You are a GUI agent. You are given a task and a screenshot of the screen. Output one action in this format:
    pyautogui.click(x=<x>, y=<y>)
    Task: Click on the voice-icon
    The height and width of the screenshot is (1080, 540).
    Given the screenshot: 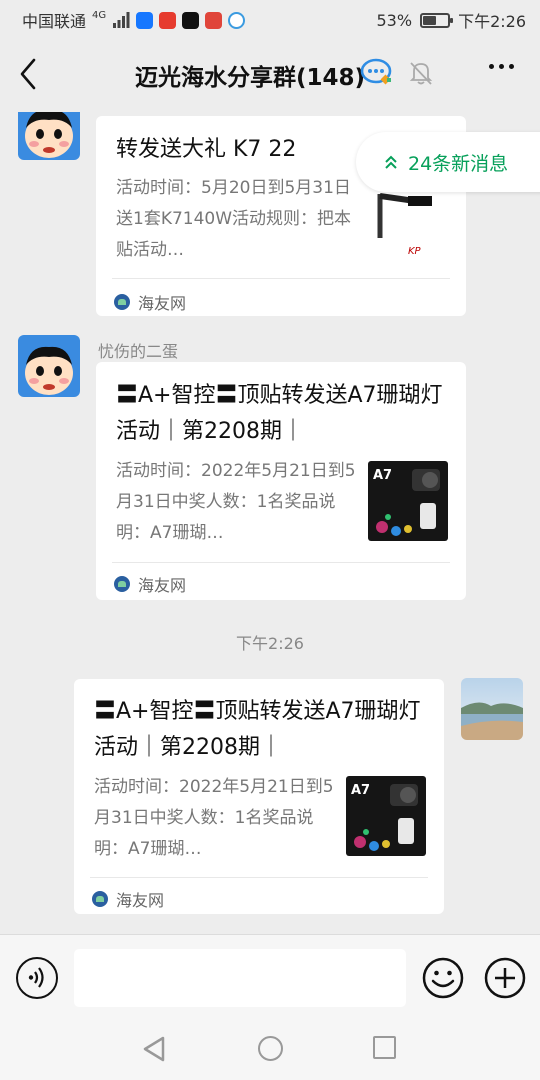 What is the action you would take?
    pyautogui.click(x=36, y=977)
    